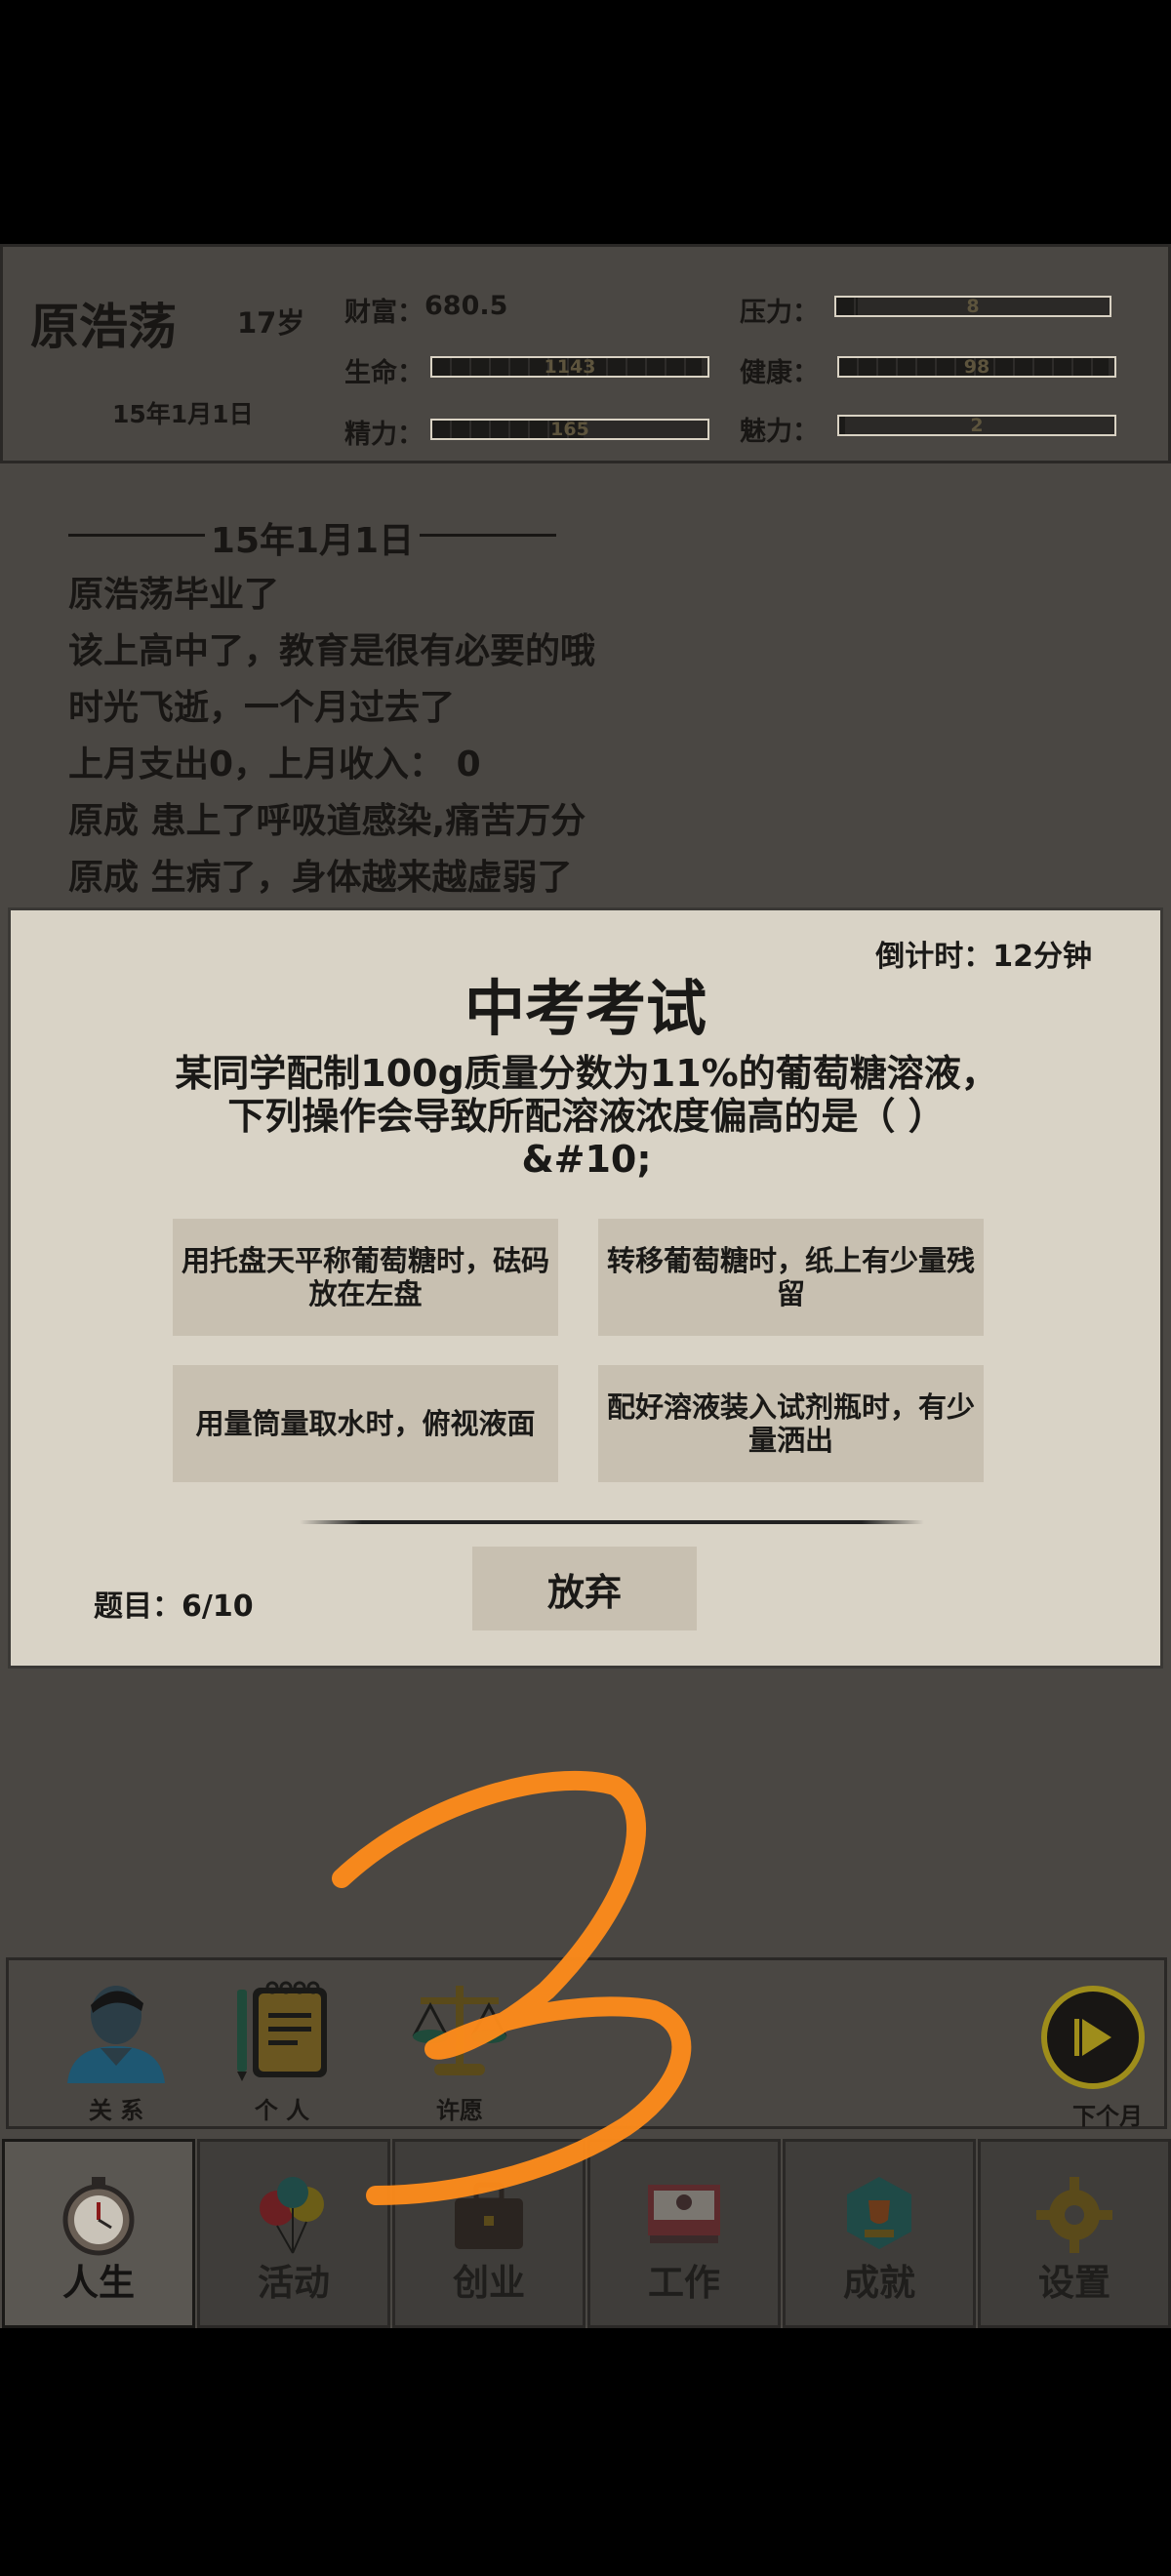 The image size is (1171, 2576). I want to click on log-date-header: 15年1月1日, so click(312, 537).